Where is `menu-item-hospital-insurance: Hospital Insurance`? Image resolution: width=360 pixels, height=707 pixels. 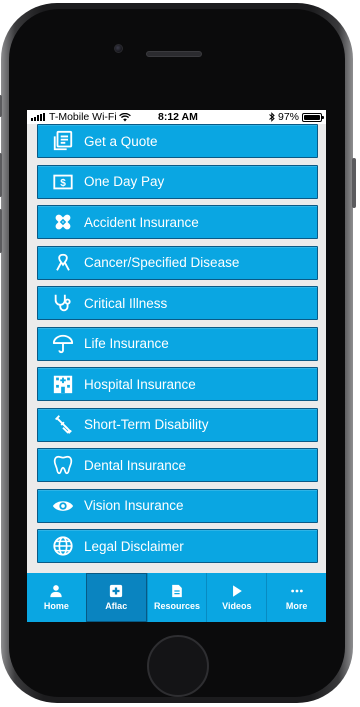
menu-item-hospital-insurance: Hospital Insurance is located at coordinates (177, 384).